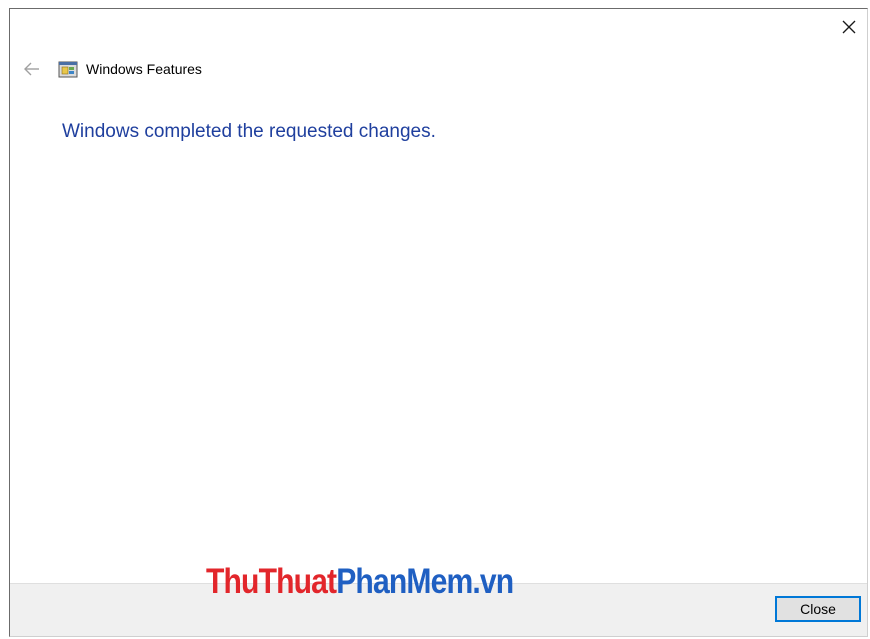 The image size is (870, 639). I want to click on close-window-icon, so click(849, 27).